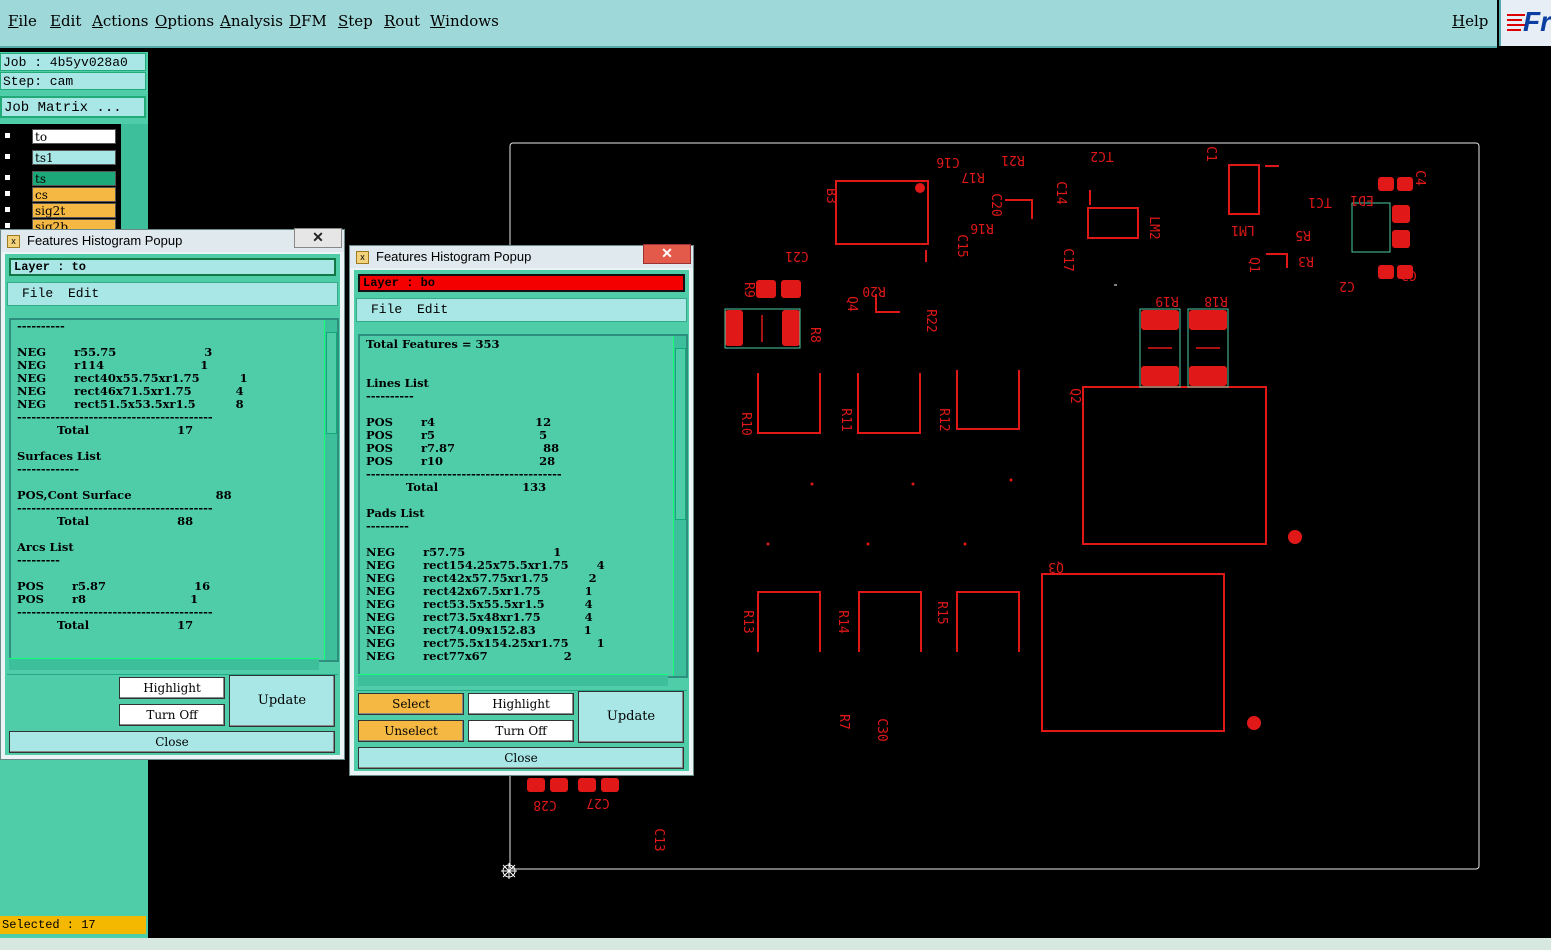 The height and width of the screenshot is (950, 1551). I want to click on layer-row: cs, so click(60, 194).